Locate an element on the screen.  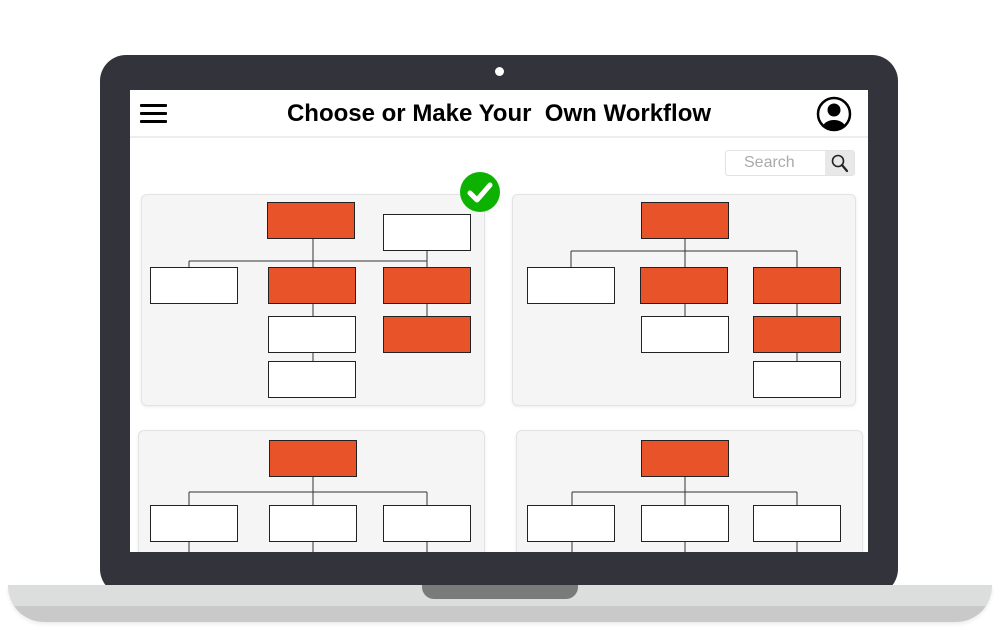
laptop-notch is located at coordinates (500, 592).